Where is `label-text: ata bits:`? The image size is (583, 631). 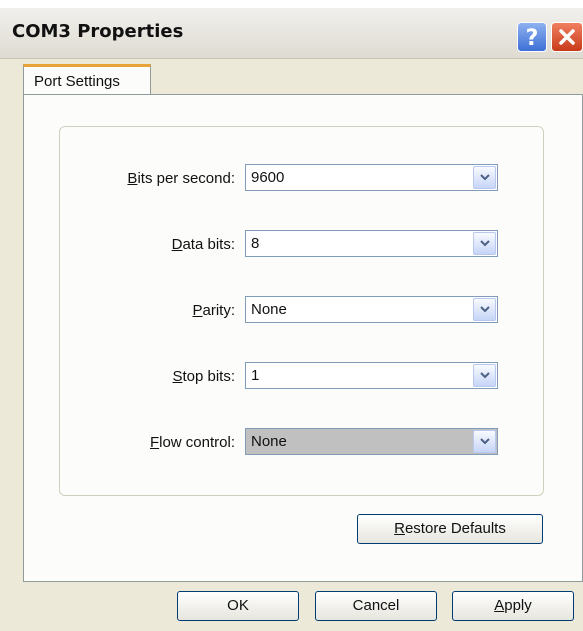 label-text: ata bits: is located at coordinates (208, 244).